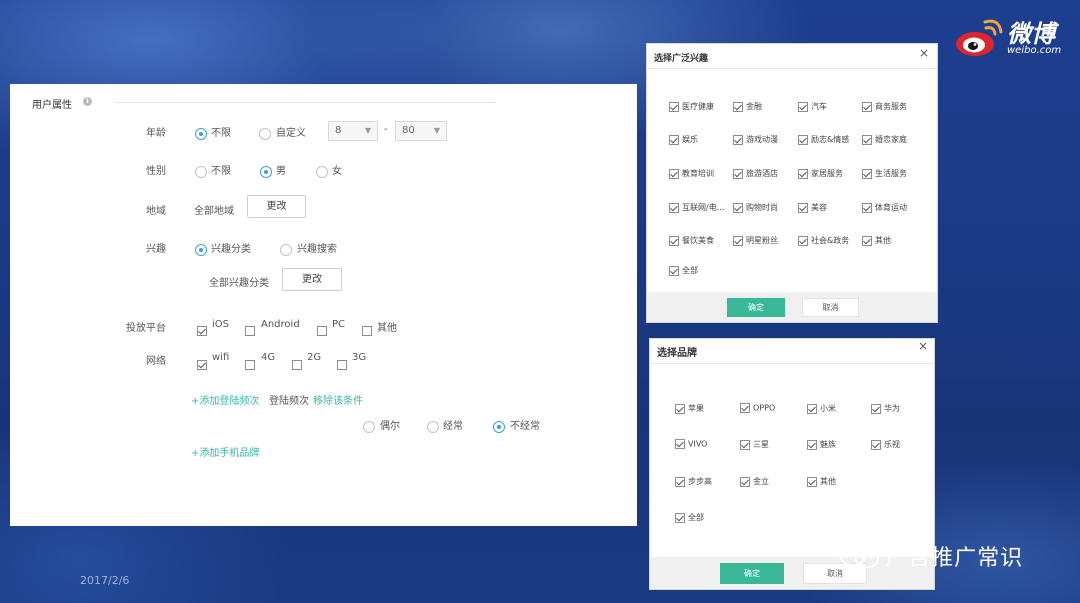 The height and width of the screenshot is (603, 1080). Describe the element at coordinates (691, 240) in the screenshot. I see `interest-item: 餐饮美食` at that location.